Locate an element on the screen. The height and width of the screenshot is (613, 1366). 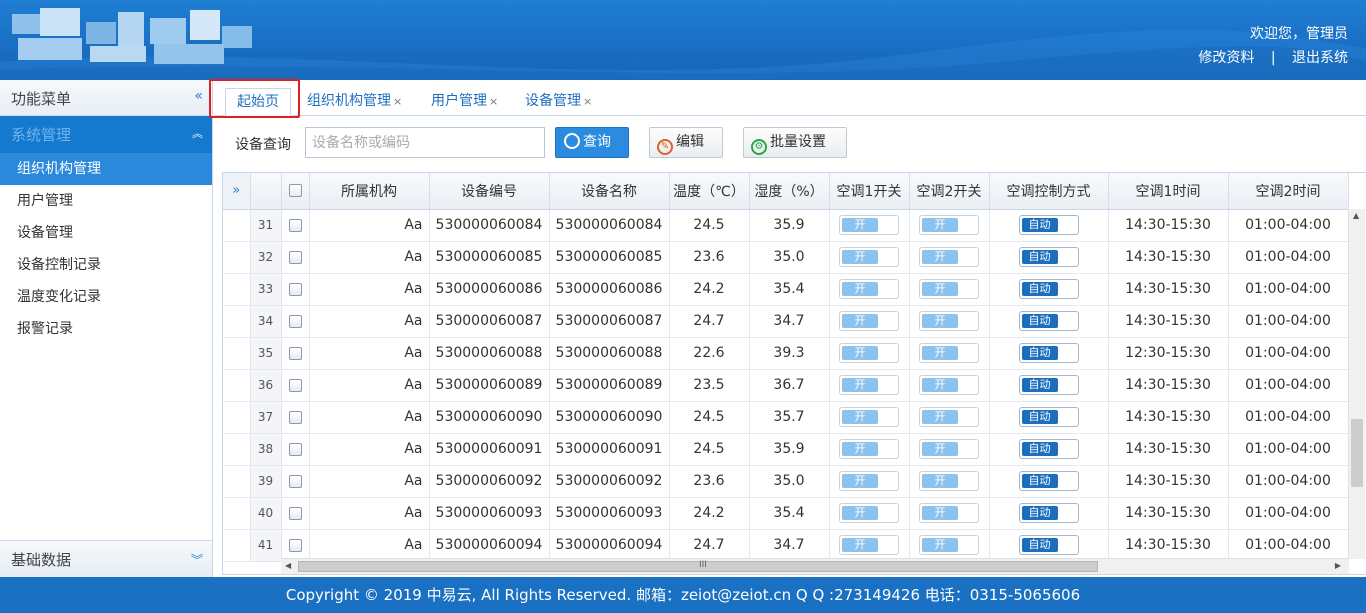
scroll-right-icon: ▶ is located at coordinates (1338, 565).